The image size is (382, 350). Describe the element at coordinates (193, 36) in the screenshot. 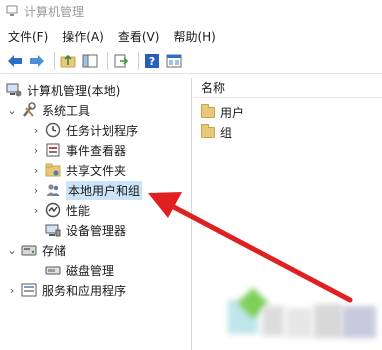

I see `menu-help: 帮助(H)` at that location.